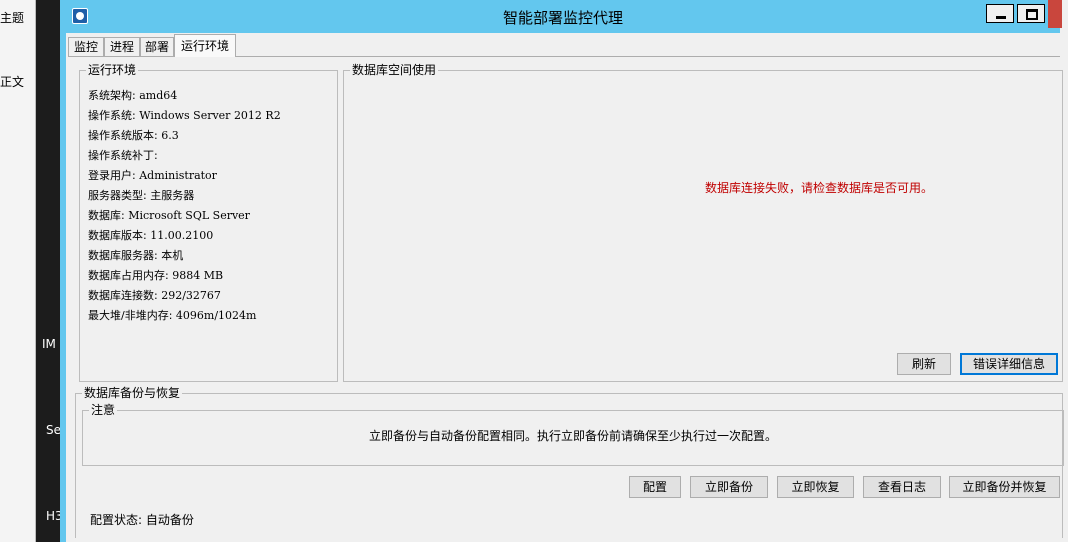 This screenshot has width=1068, height=542. Describe the element at coordinates (128, 275) in the screenshot. I see `env-key: 数据库占用内存:` at that location.